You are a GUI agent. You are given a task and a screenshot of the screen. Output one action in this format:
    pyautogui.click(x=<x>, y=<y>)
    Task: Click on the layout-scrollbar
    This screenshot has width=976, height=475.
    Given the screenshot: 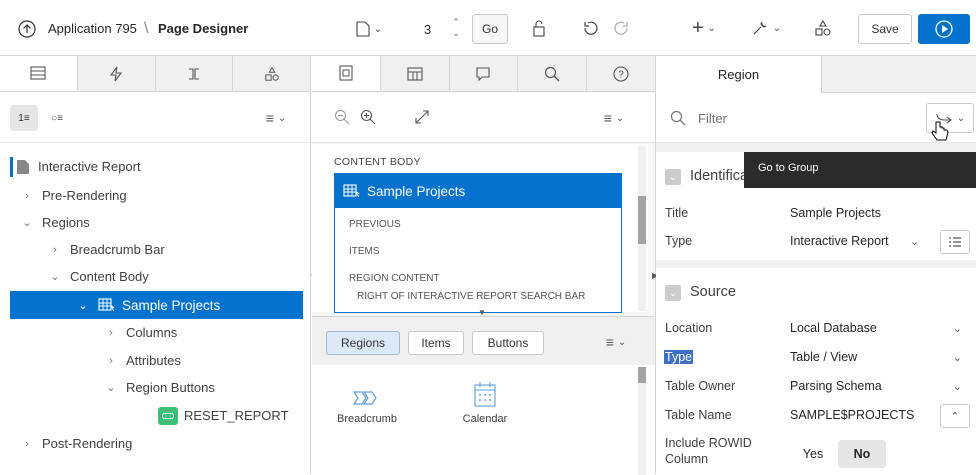 What is the action you would take?
    pyautogui.click(x=642, y=228)
    